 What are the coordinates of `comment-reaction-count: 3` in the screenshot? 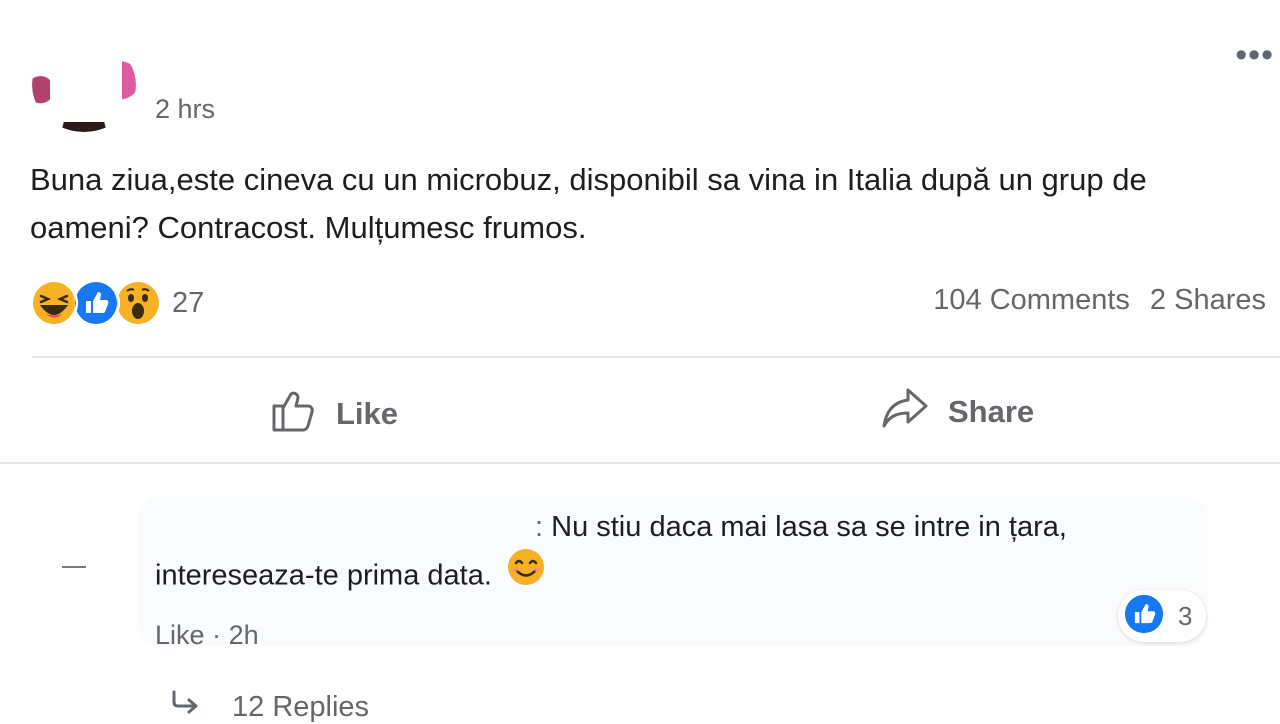 It's located at (1185, 615).